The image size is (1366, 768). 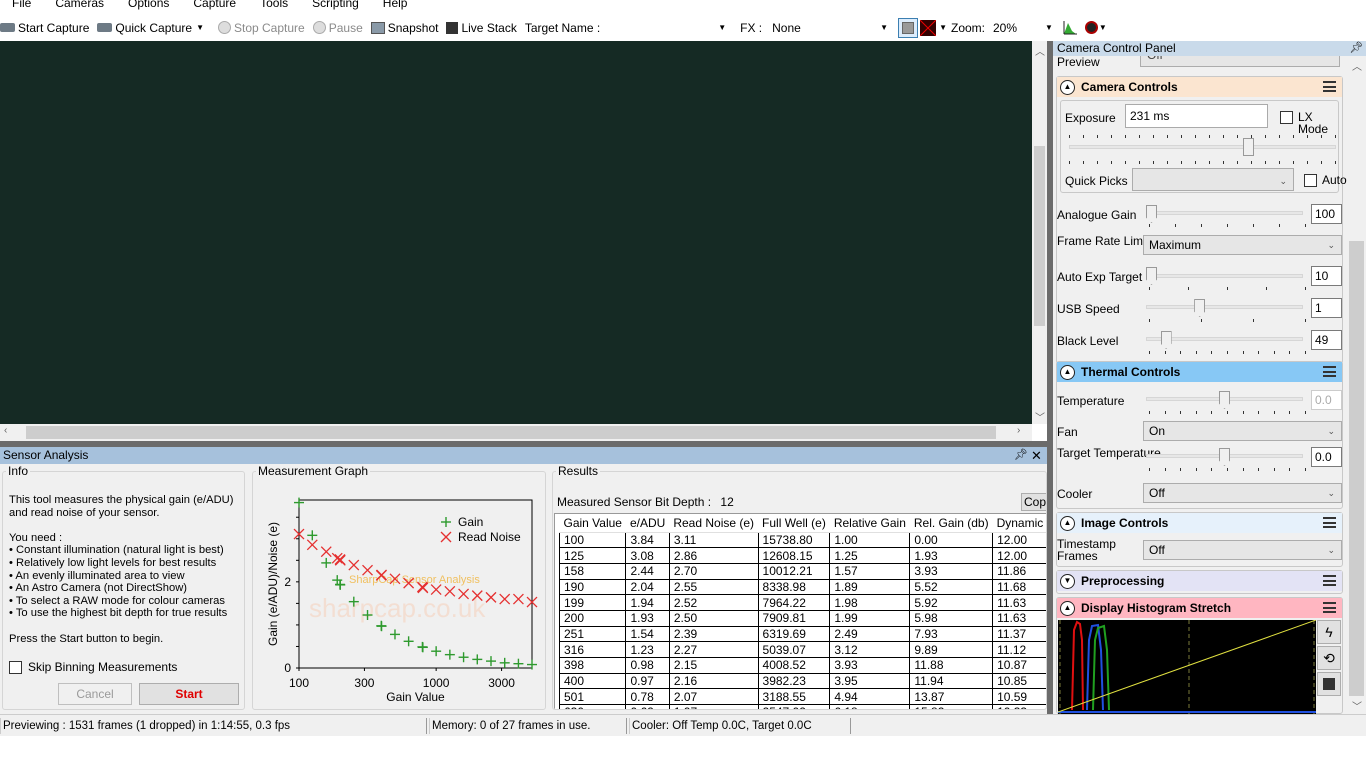 I want to click on analogue-gain-slider-thumb, so click(x=1151, y=214).